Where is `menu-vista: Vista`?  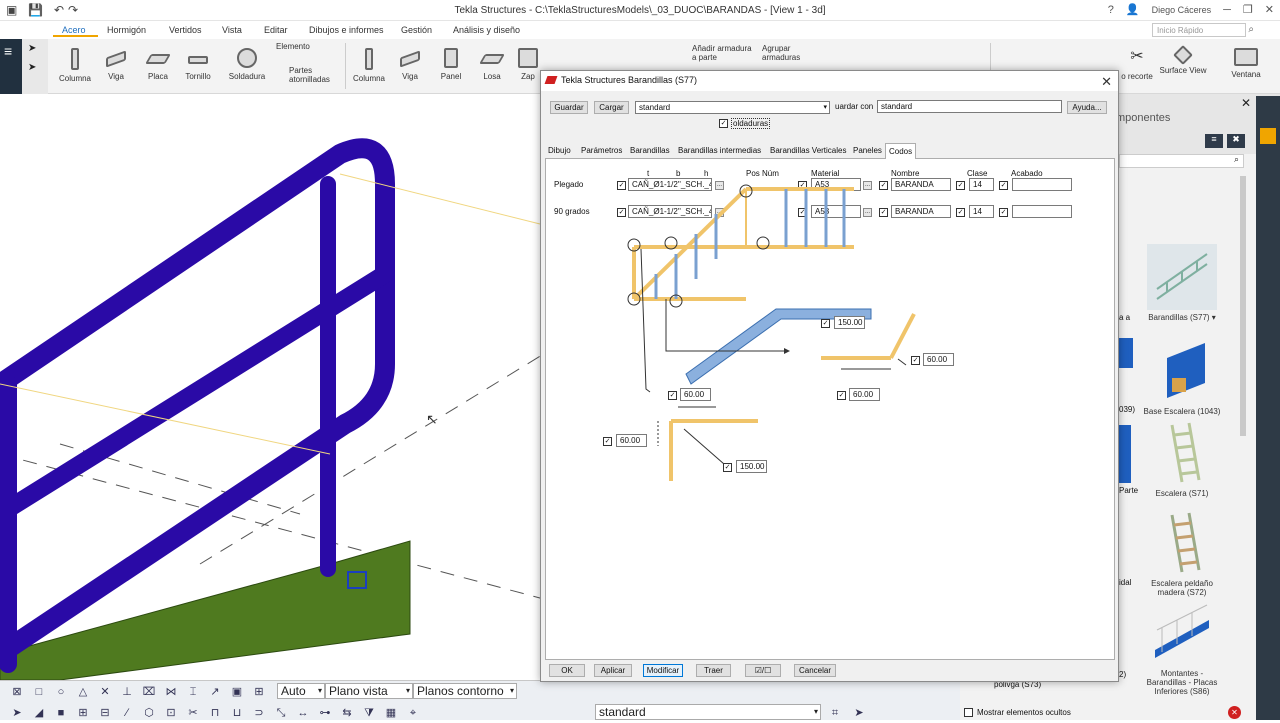 menu-vista: Vista is located at coordinates (232, 30).